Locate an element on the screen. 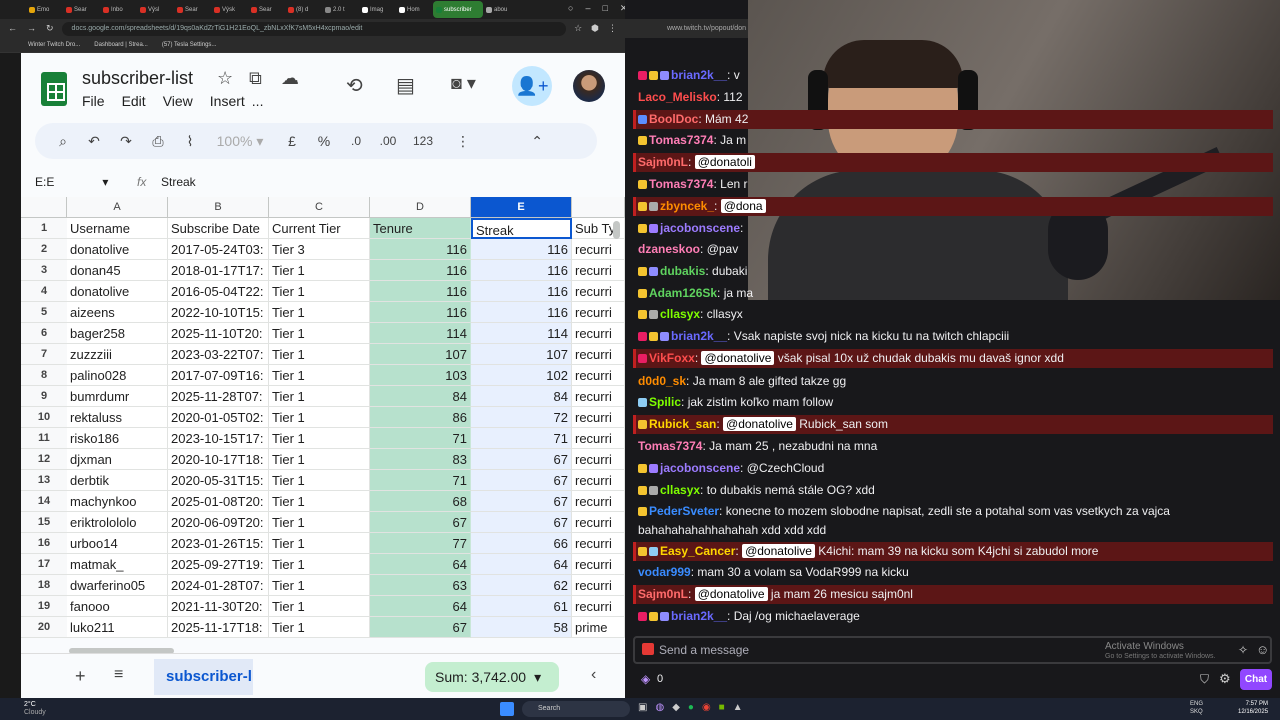 This screenshot has width=1280, height=720. browser-tab: Emo is located at coordinates (44, 9).